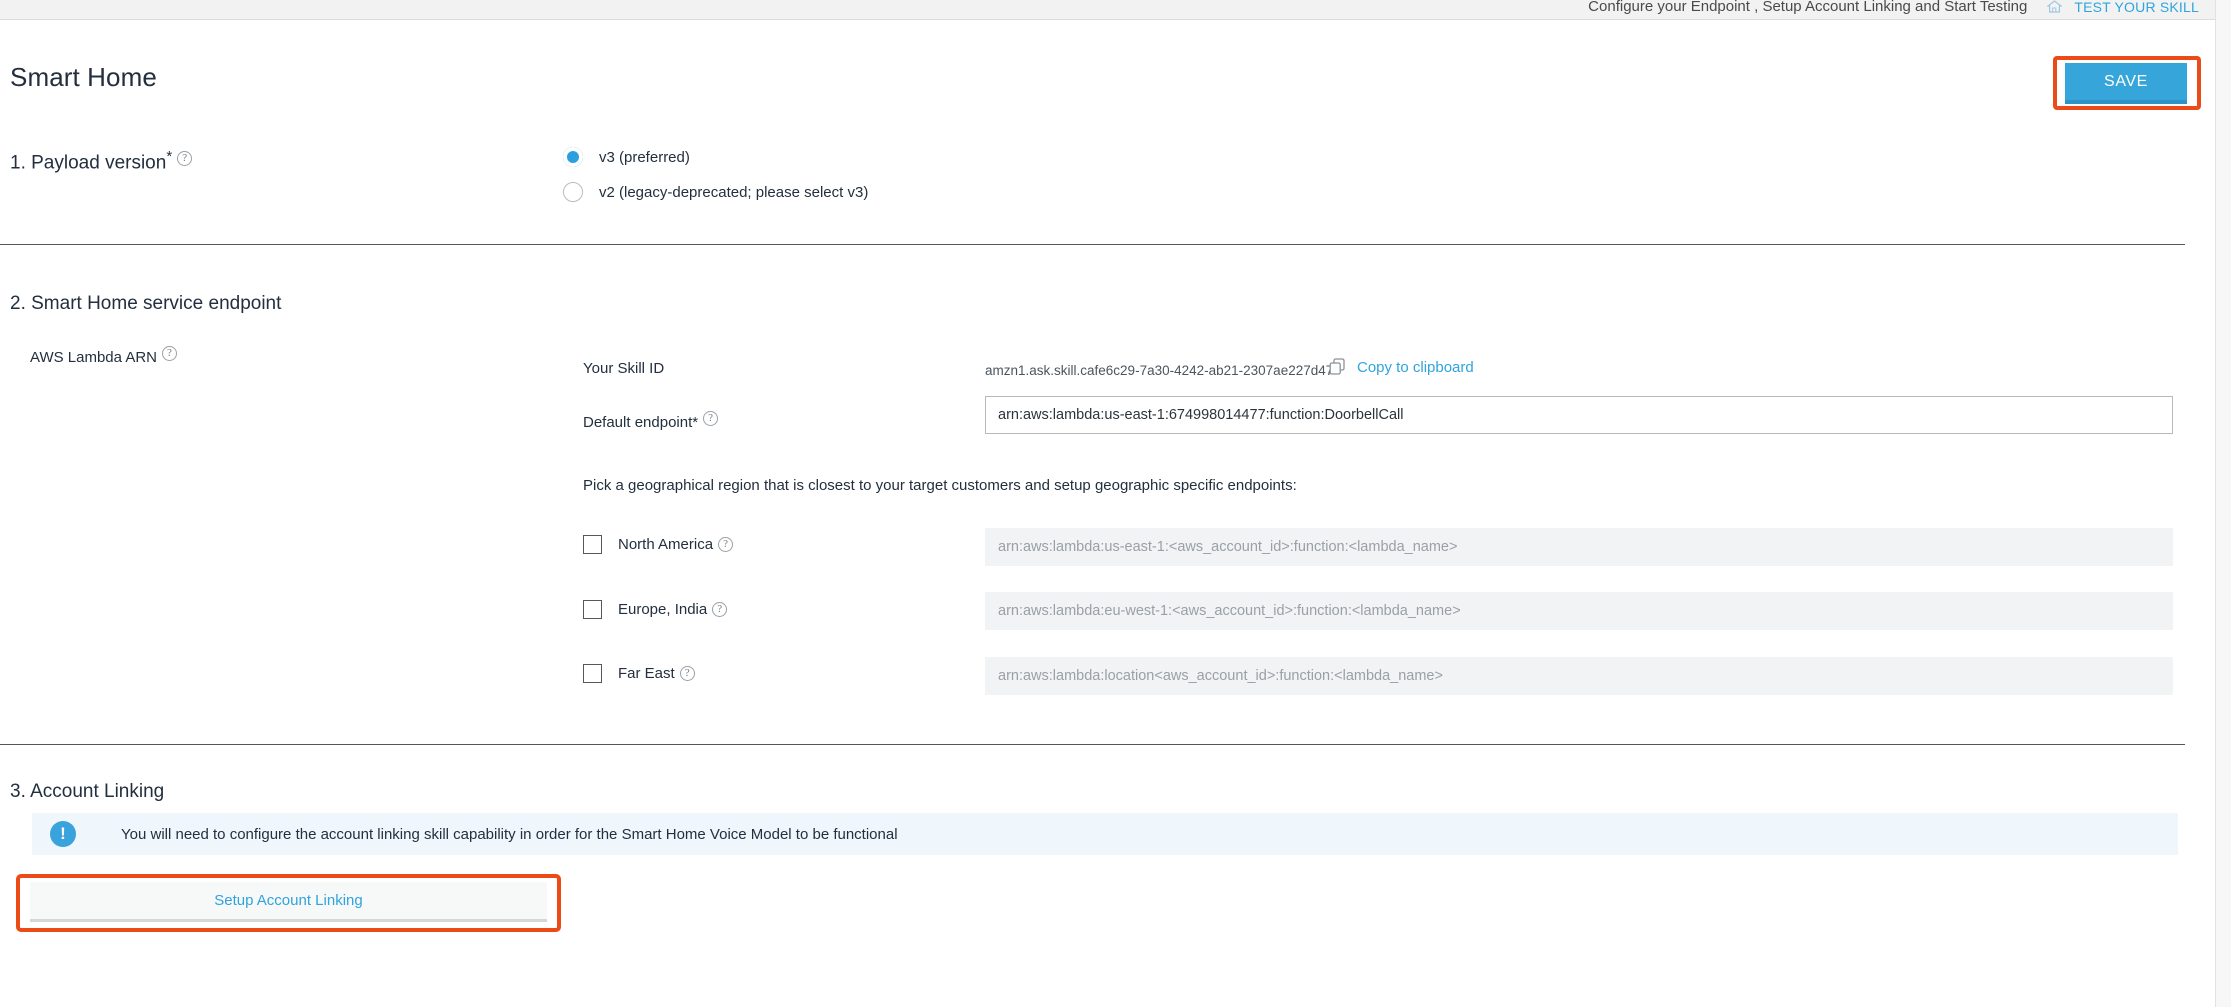 Image resolution: width=2231 pixels, height=1007 pixels. What do you see at coordinates (624, 368) in the screenshot?
I see `skill-id-label: Your Skill ID` at bounding box center [624, 368].